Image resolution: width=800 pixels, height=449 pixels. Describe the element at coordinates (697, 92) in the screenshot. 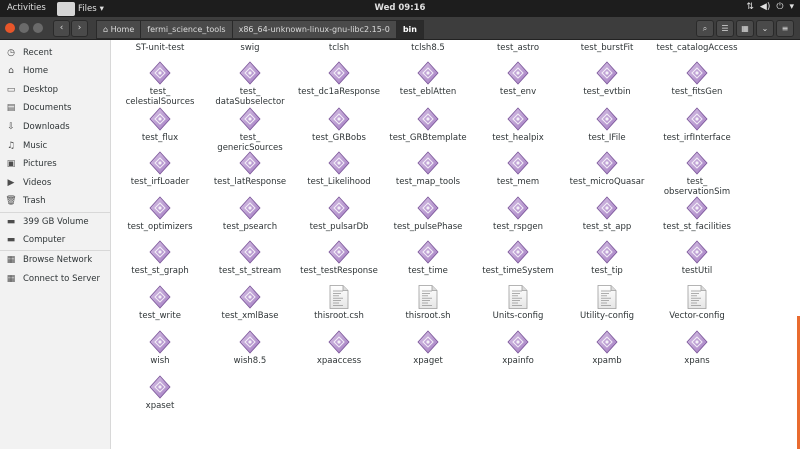

I see `file-label: test_fitsGen` at that location.